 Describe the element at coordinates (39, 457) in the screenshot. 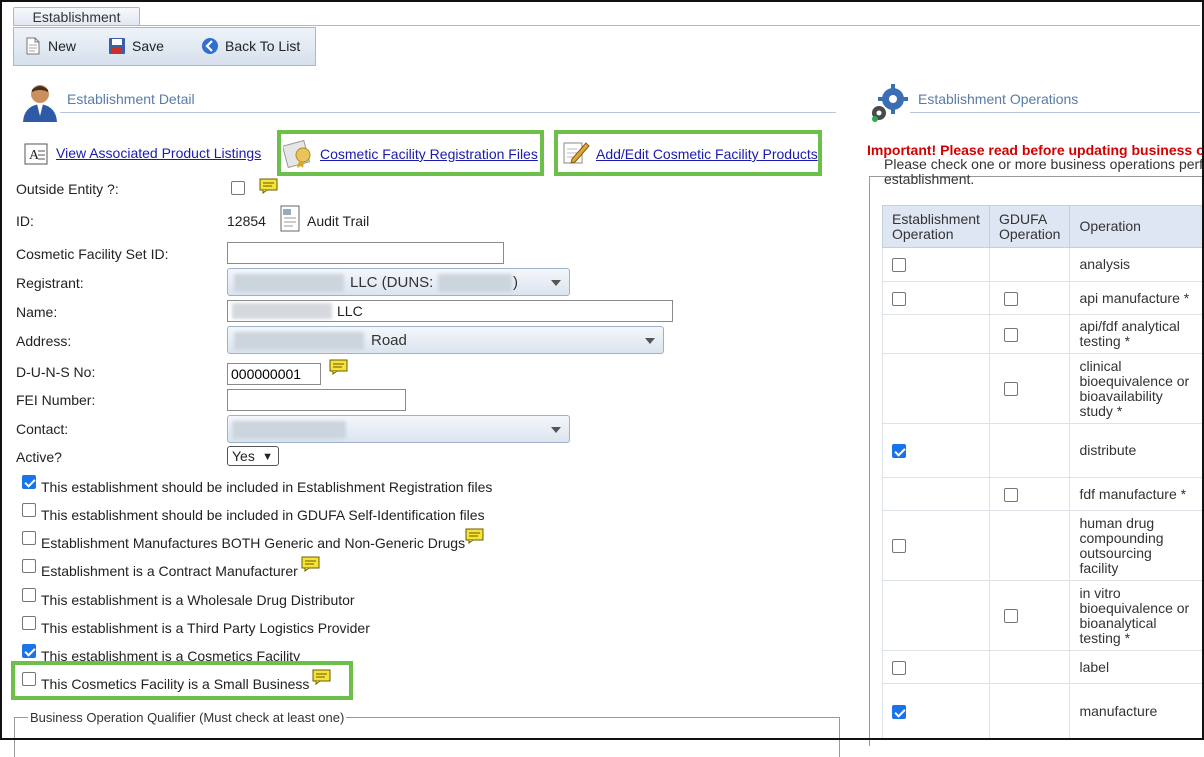

I see `active-label: Active?` at that location.